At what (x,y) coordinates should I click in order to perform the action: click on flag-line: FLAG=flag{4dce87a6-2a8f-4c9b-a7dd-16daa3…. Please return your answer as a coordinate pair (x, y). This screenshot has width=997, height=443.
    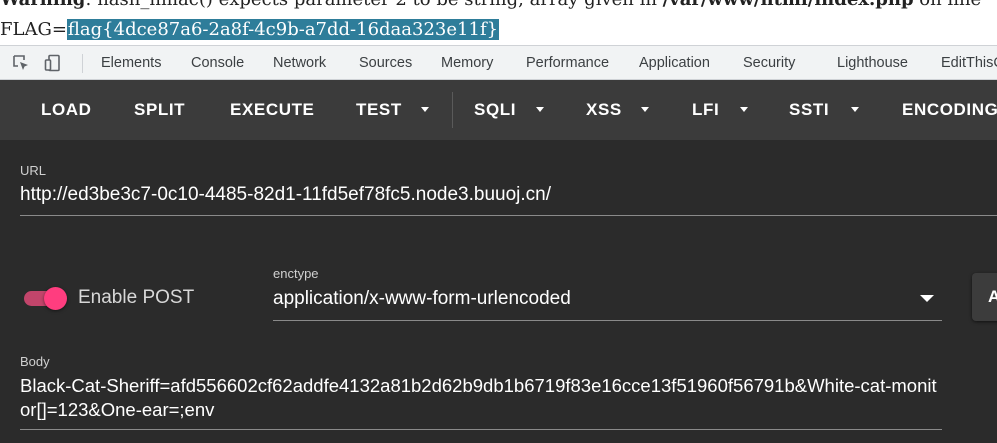
    Looking at the image, I should click on (250, 30).